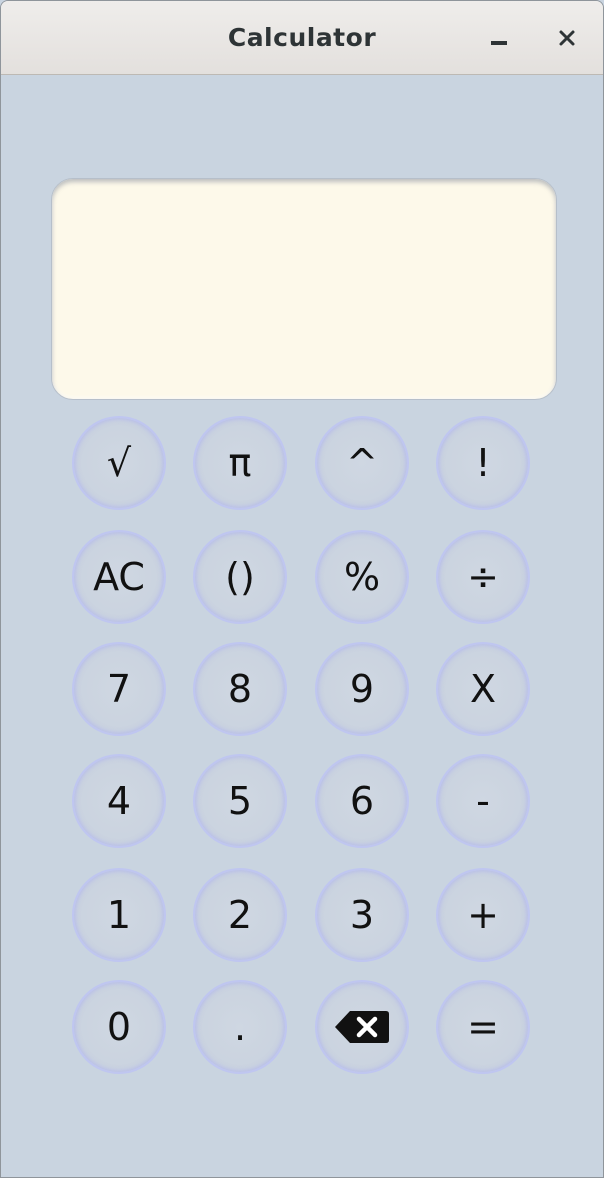 The width and height of the screenshot is (604, 1178). I want to click on key-label: AC, so click(119, 577).